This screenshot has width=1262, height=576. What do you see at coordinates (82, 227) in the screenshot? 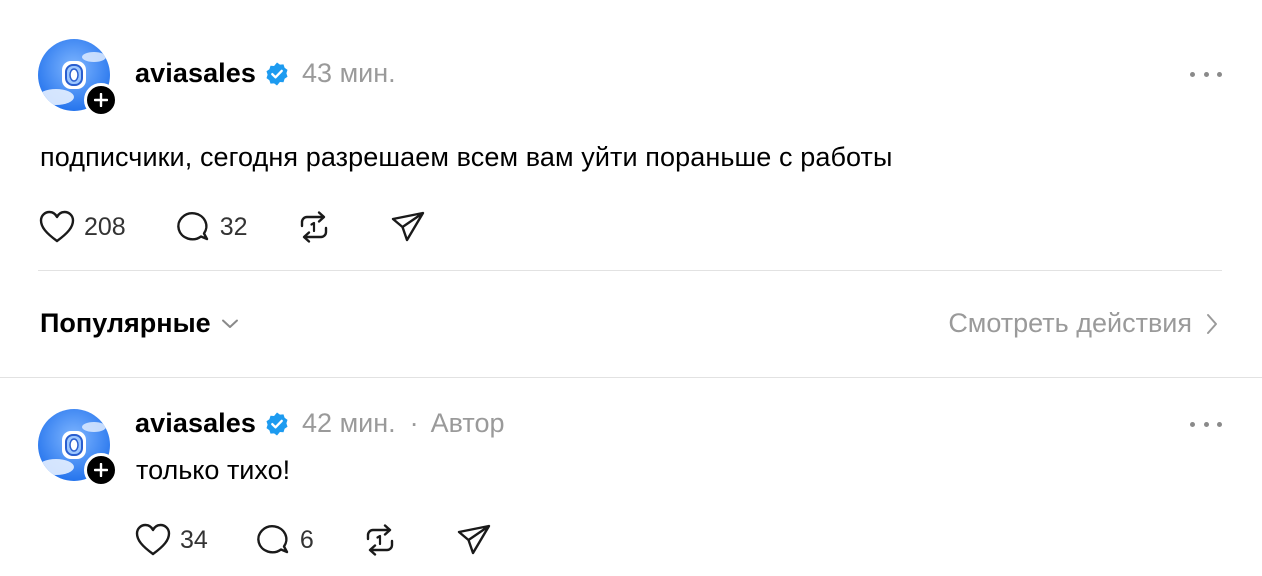
I see `like-button: 208` at bounding box center [82, 227].